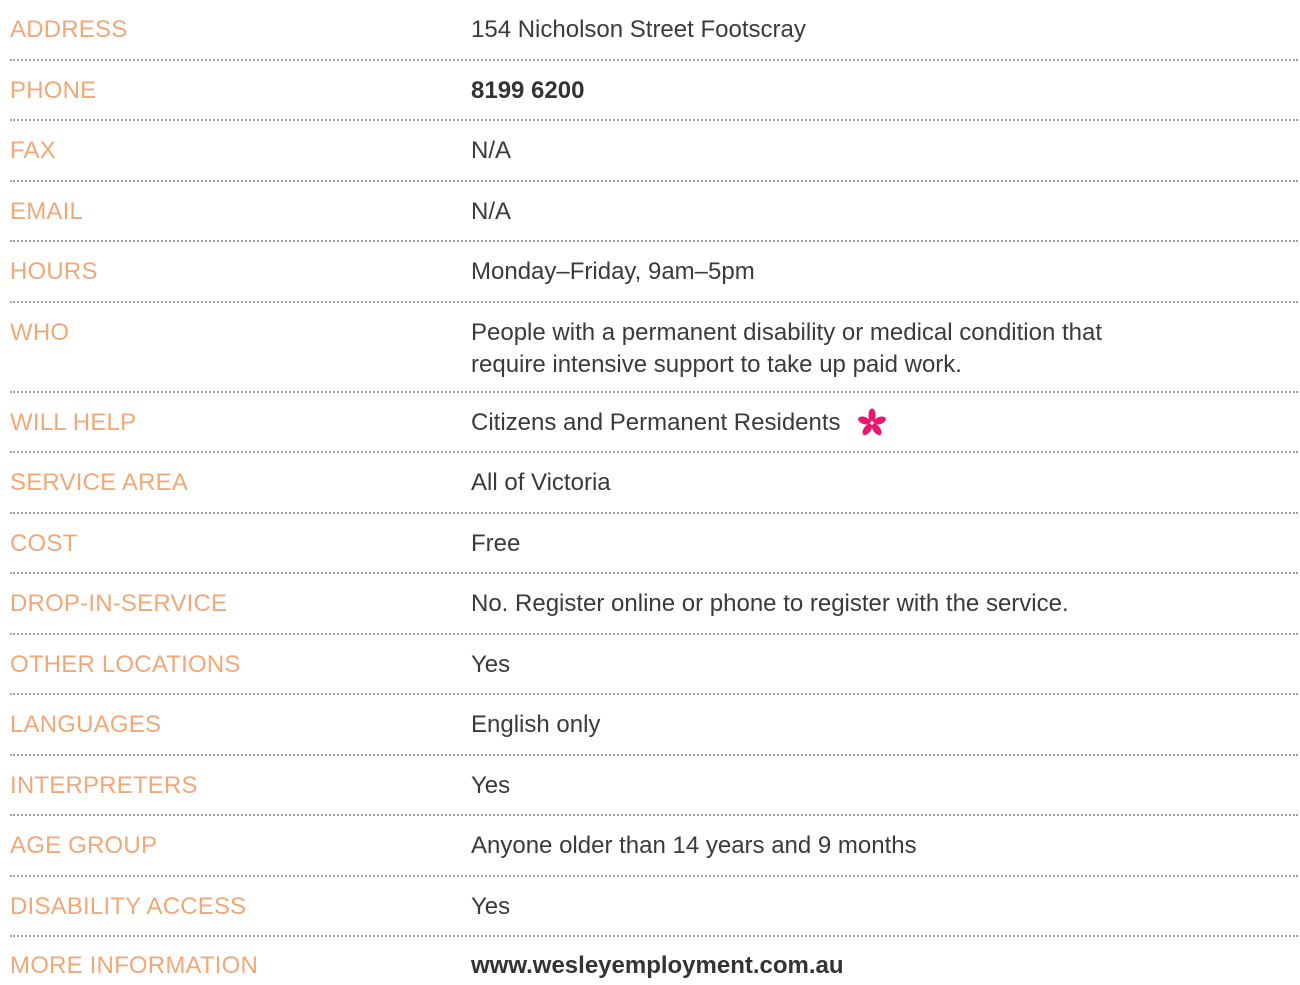 The width and height of the screenshot is (1300, 985). Describe the element at coordinates (654, 725) in the screenshot. I see `table-row-languages: LANGUAGES English only` at that location.